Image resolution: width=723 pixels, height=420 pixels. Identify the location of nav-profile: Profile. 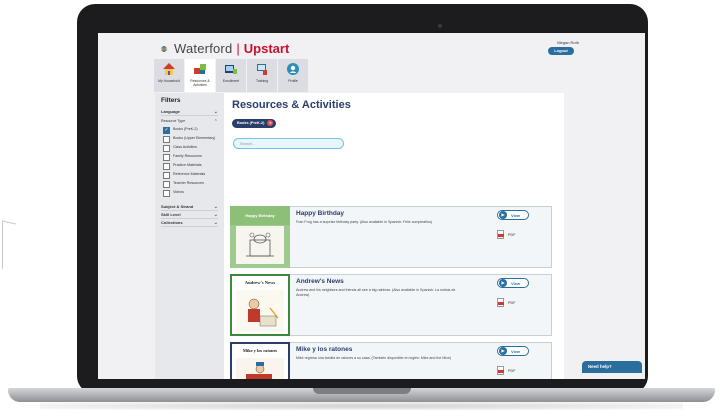
(293, 75).